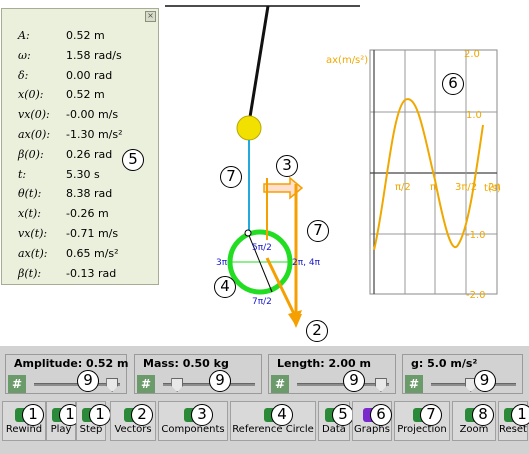 This screenshot has width=529, height=454. I want to click on slider-1: Mass: 0.50 kg #9, so click(198, 374).